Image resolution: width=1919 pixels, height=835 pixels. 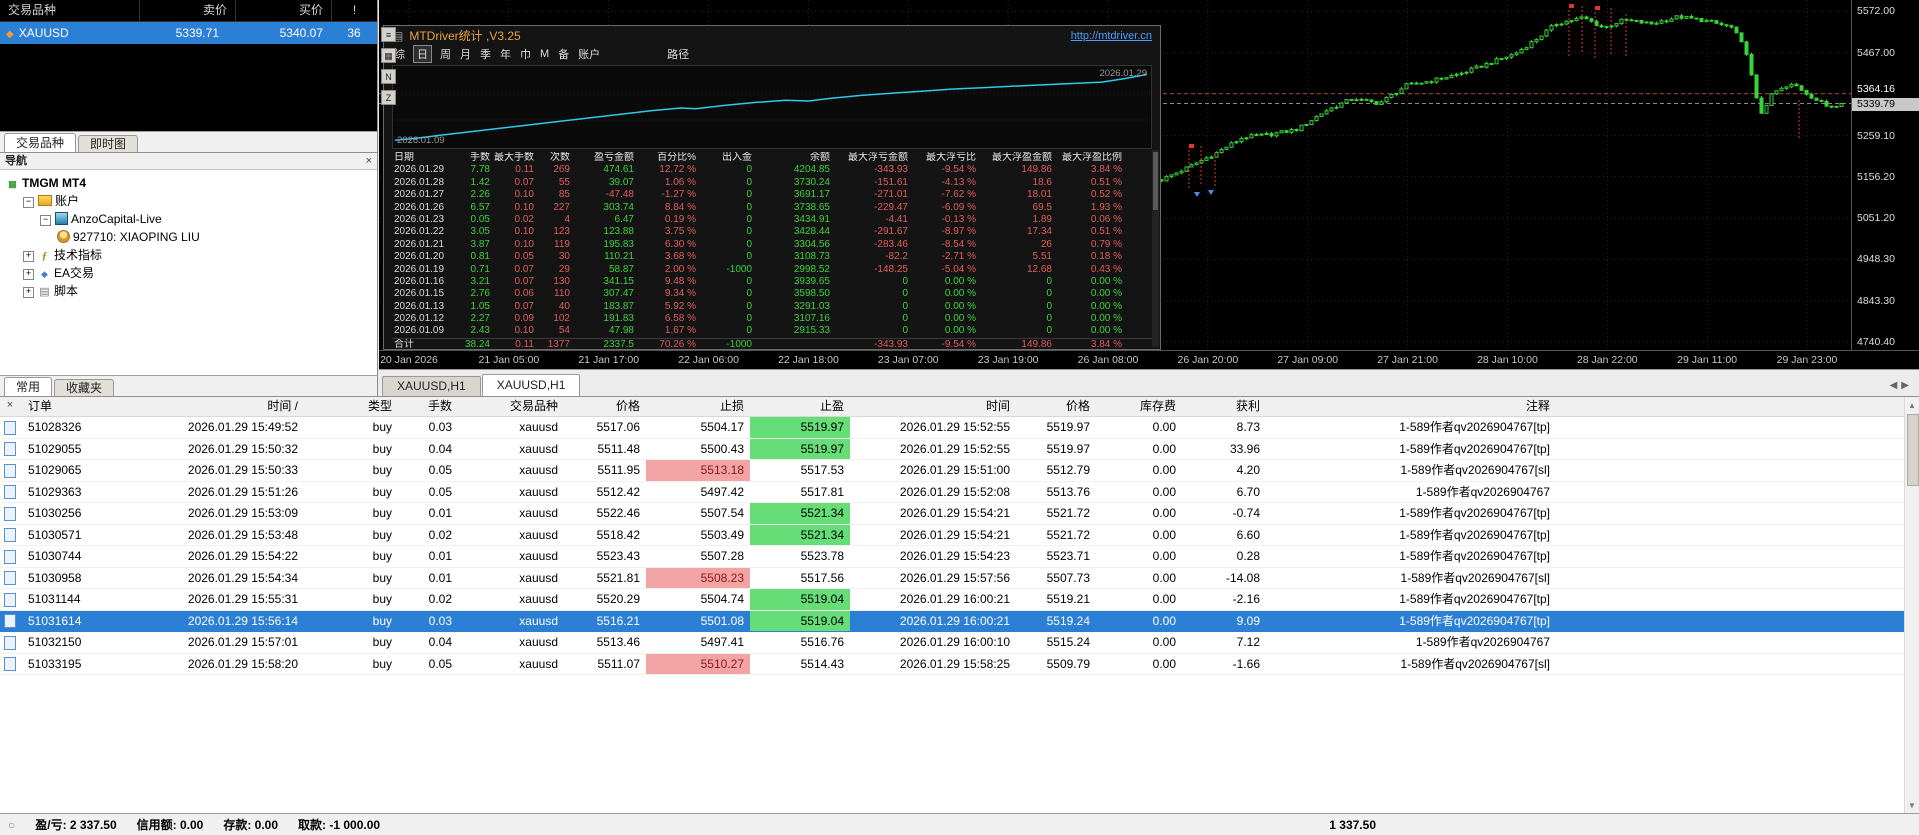 I want to click on order-cell-open_time: 2026.01.29 15:53:09, so click(x=242, y=513).